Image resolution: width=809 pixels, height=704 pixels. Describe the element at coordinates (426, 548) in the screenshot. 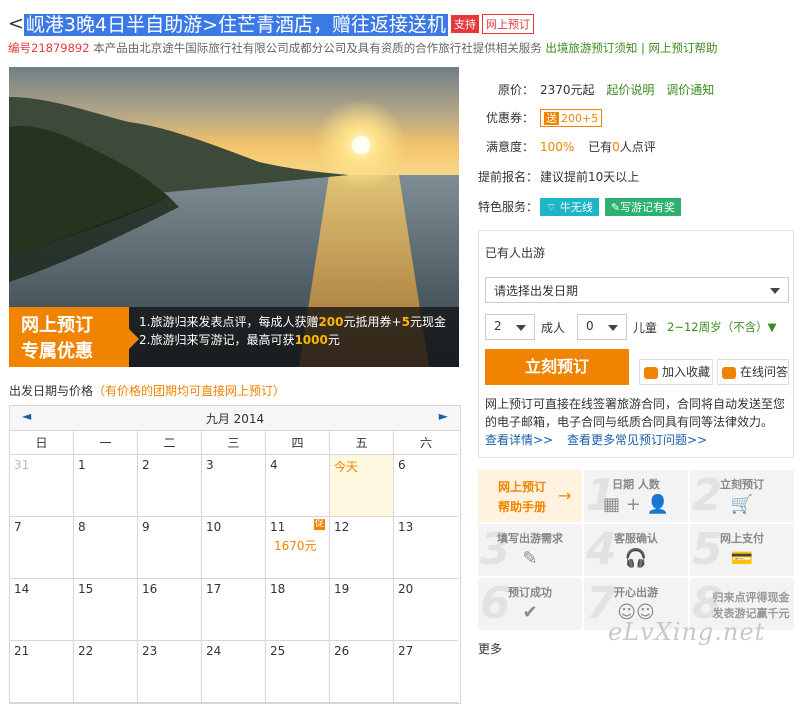

I see `calendar-day: 13` at that location.